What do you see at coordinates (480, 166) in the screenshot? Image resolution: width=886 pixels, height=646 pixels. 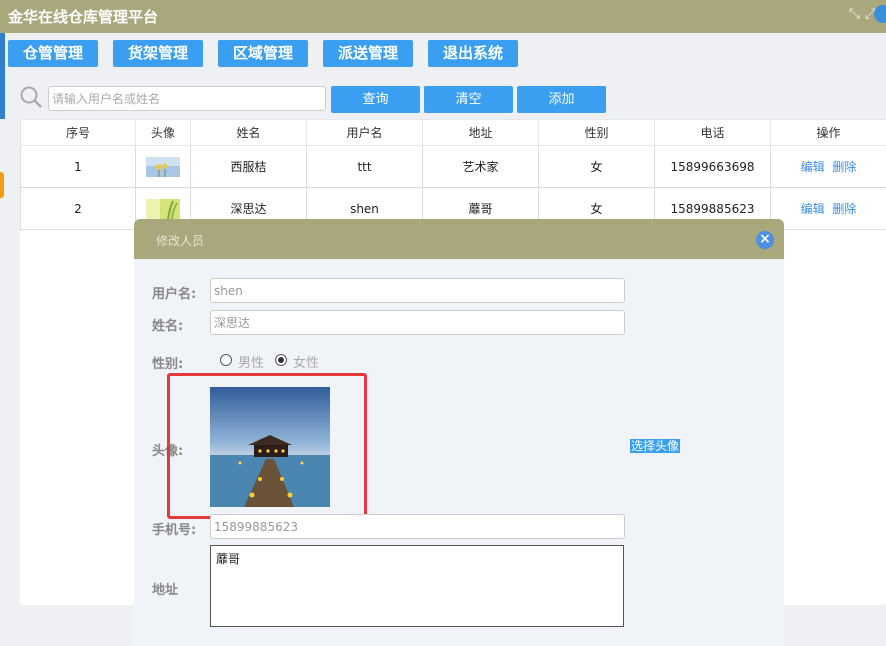 I see `cell-address: 艺术家` at bounding box center [480, 166].